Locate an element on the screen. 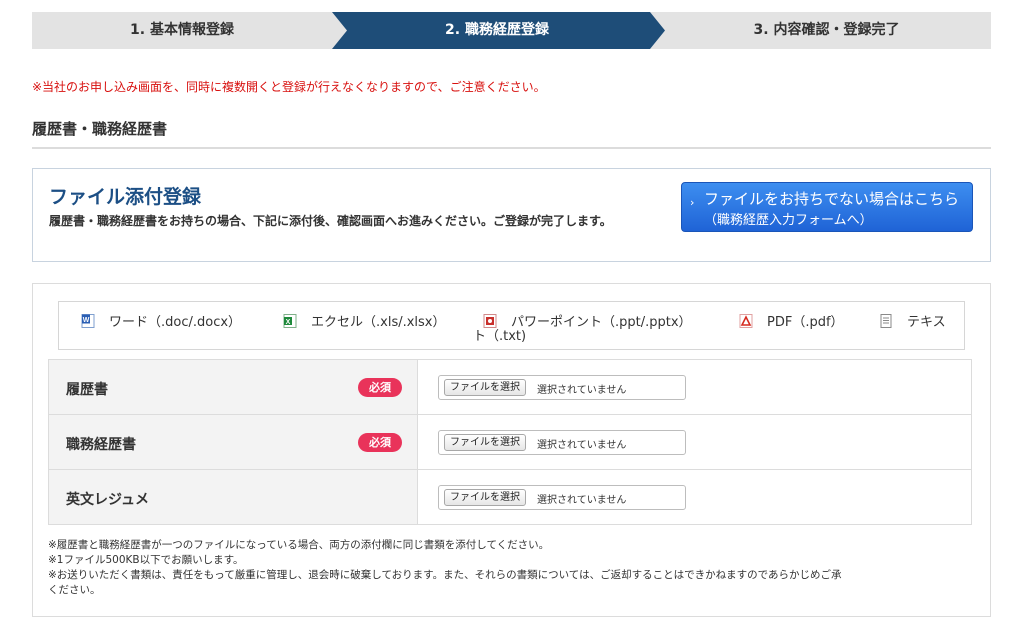 The height and width of the screenshot is (637, 1018). step-1-label: 1. 基本情報登録 is located at coordinates (182, 30).